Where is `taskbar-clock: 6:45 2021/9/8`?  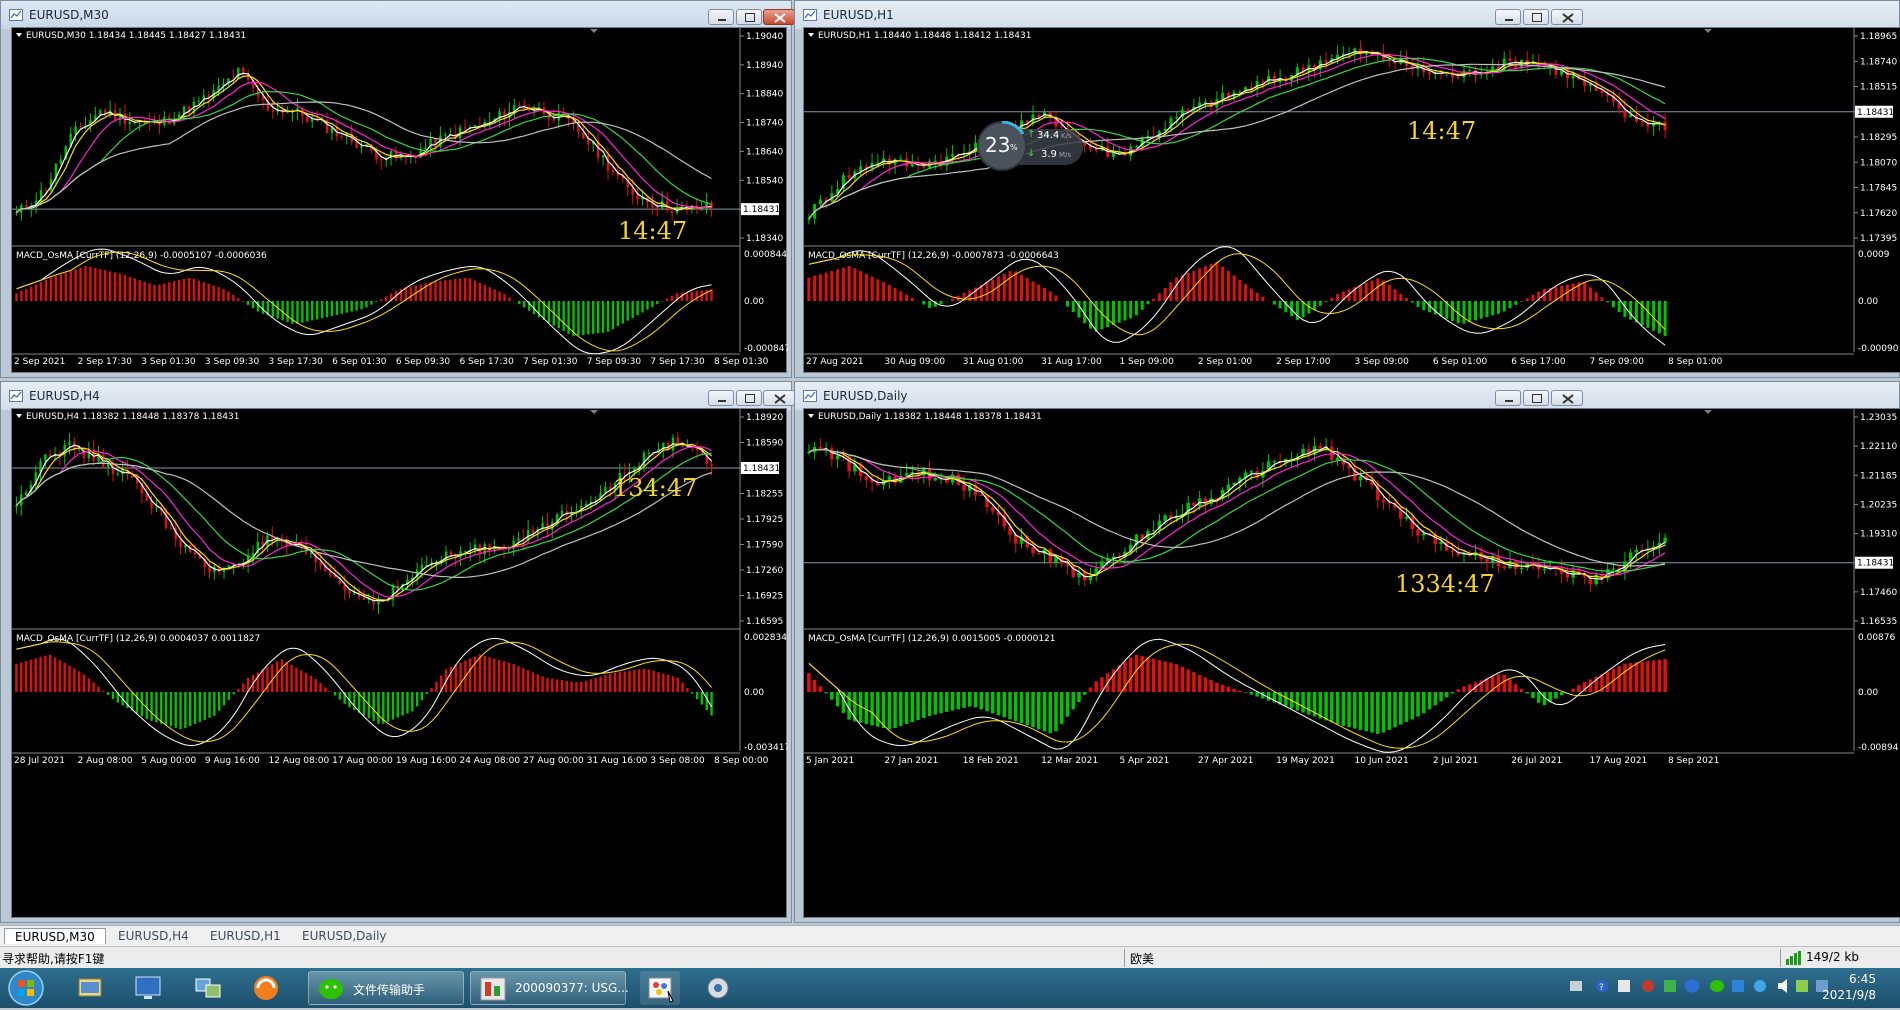
taskbar-clock: 6:45 2021/9/8 is located at coordinates (1849, 987).